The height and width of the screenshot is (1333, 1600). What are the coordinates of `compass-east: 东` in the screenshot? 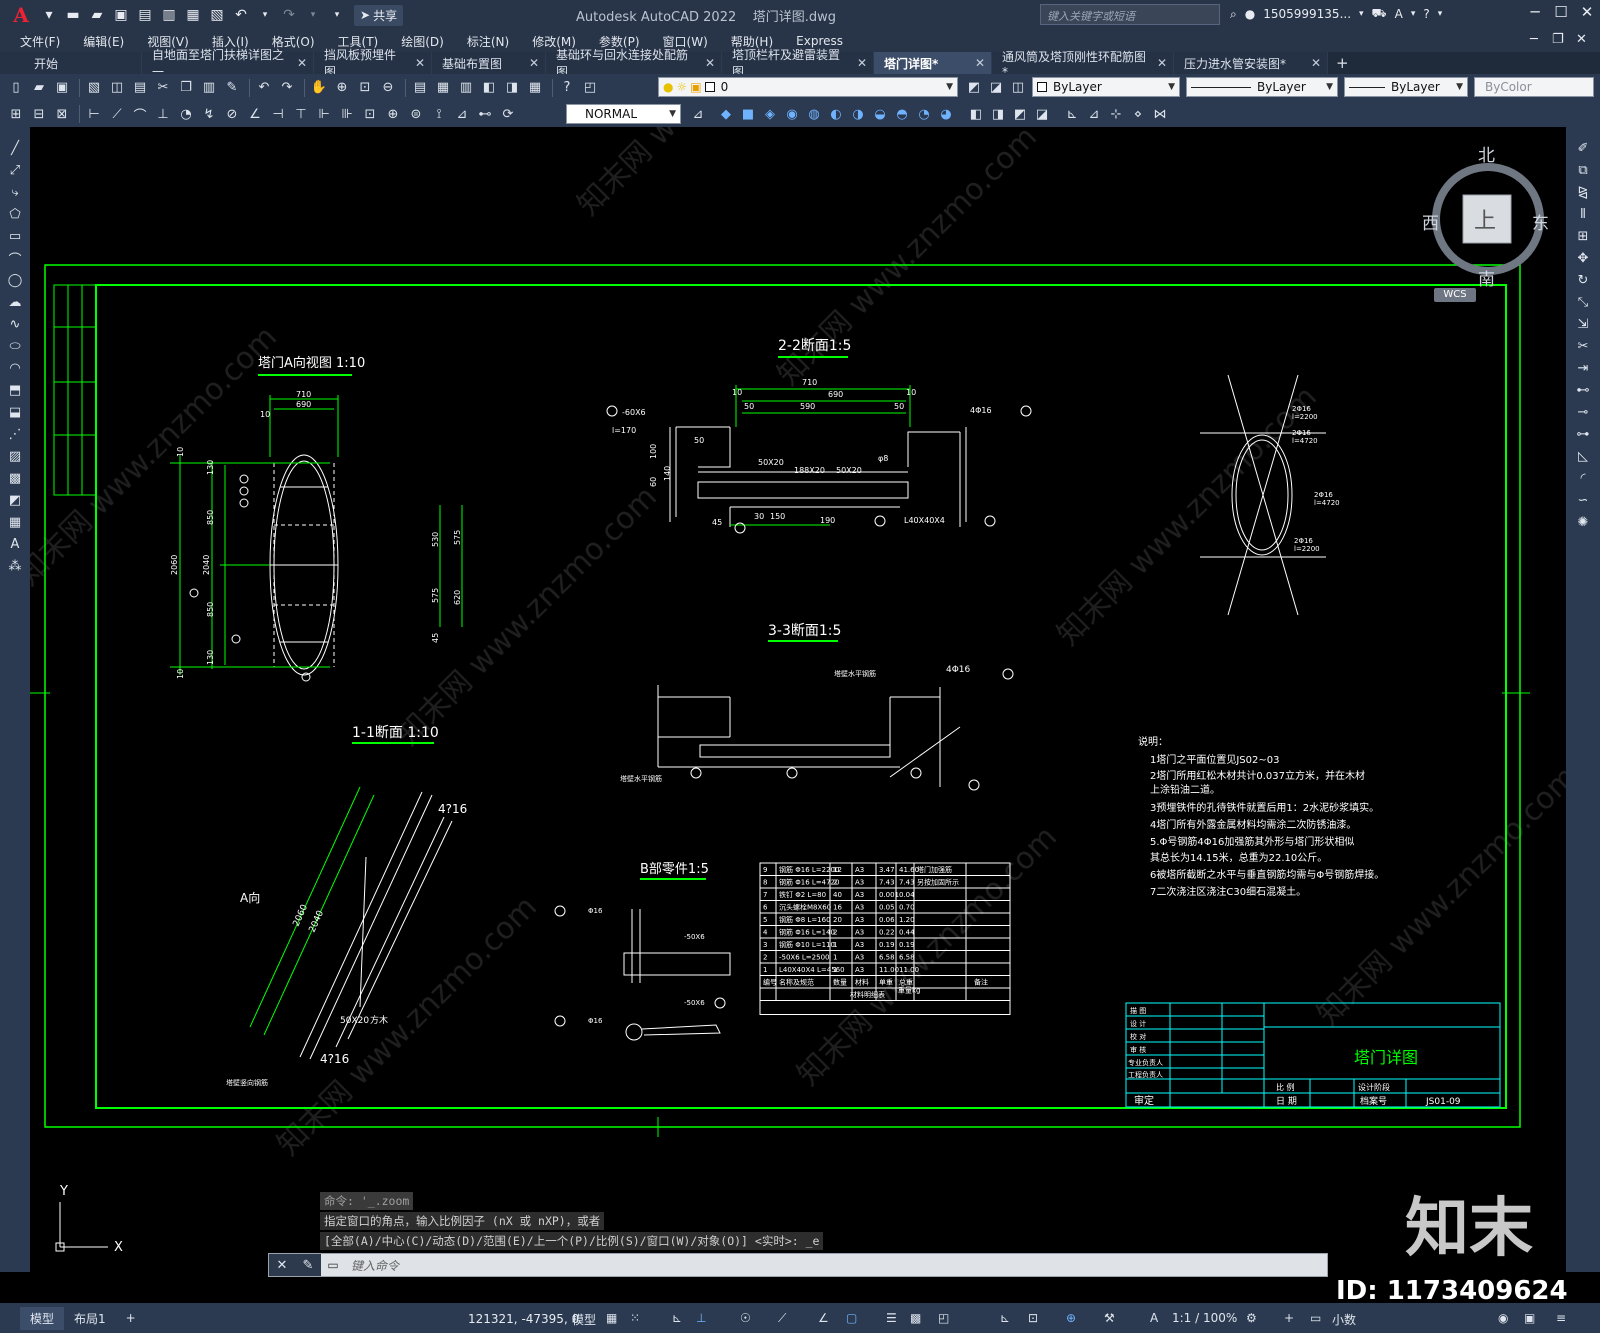 It's located at (1540, 221).